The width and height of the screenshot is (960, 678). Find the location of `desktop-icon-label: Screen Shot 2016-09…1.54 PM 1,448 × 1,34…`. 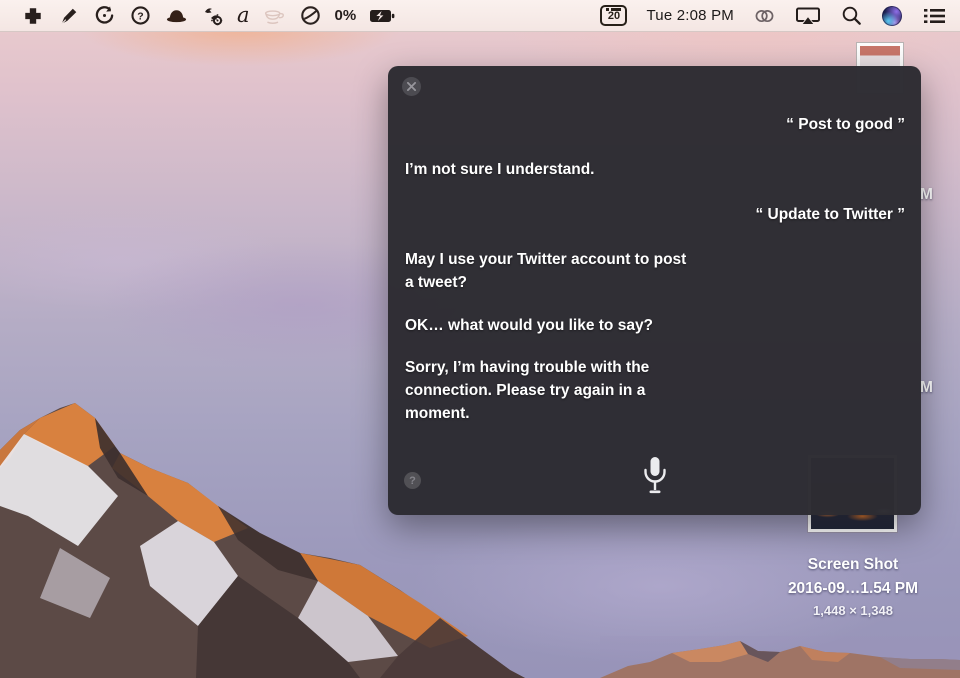

desktop-icon-label: Screen Shot 2016-09…1.54 PM 1,448 × 1,34… is located at coordinates (853, 586).